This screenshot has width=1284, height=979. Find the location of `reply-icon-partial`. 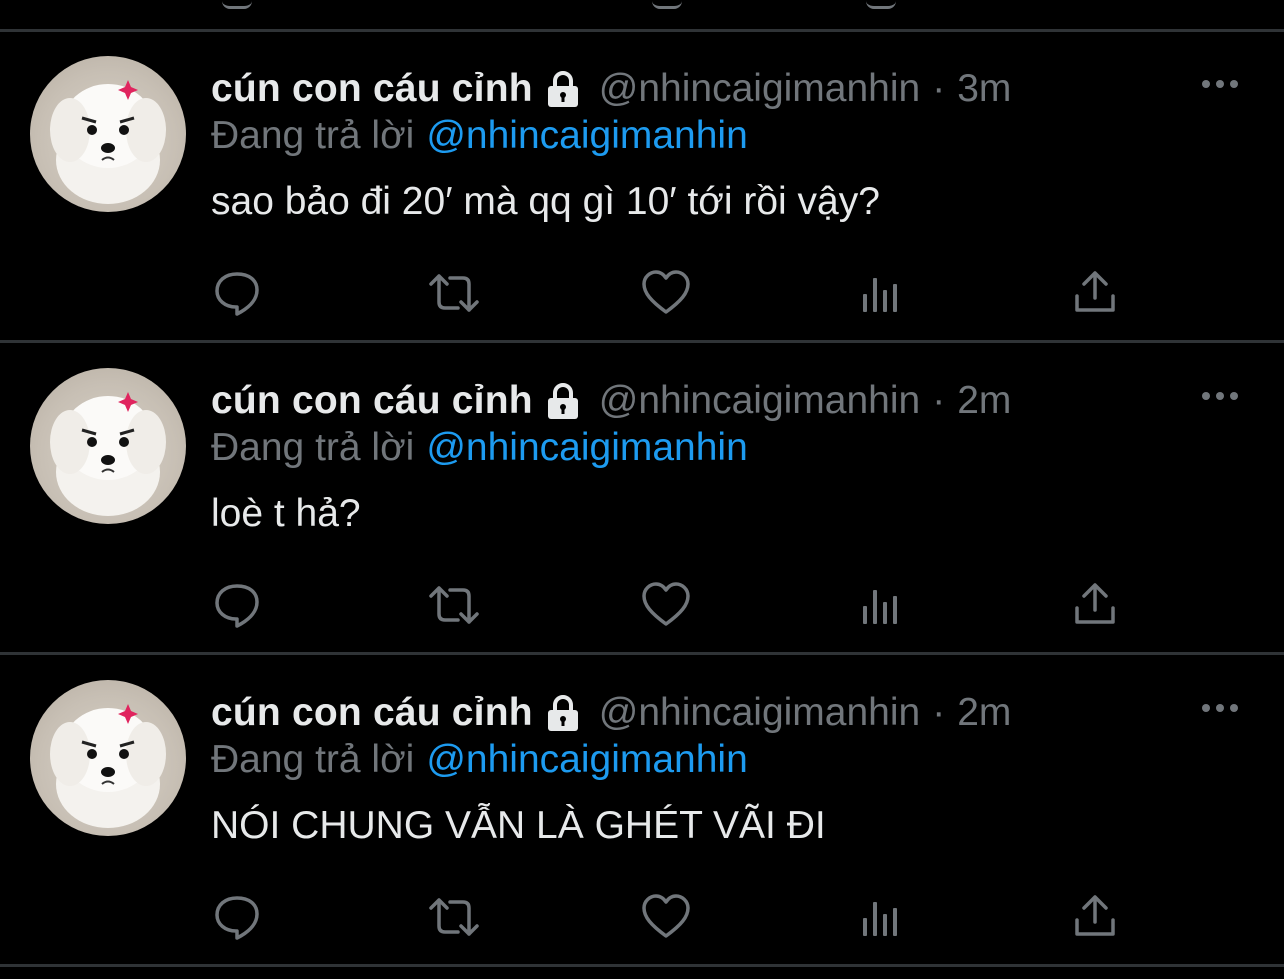

reply-icon-partial is located at coordinates (237, 4).